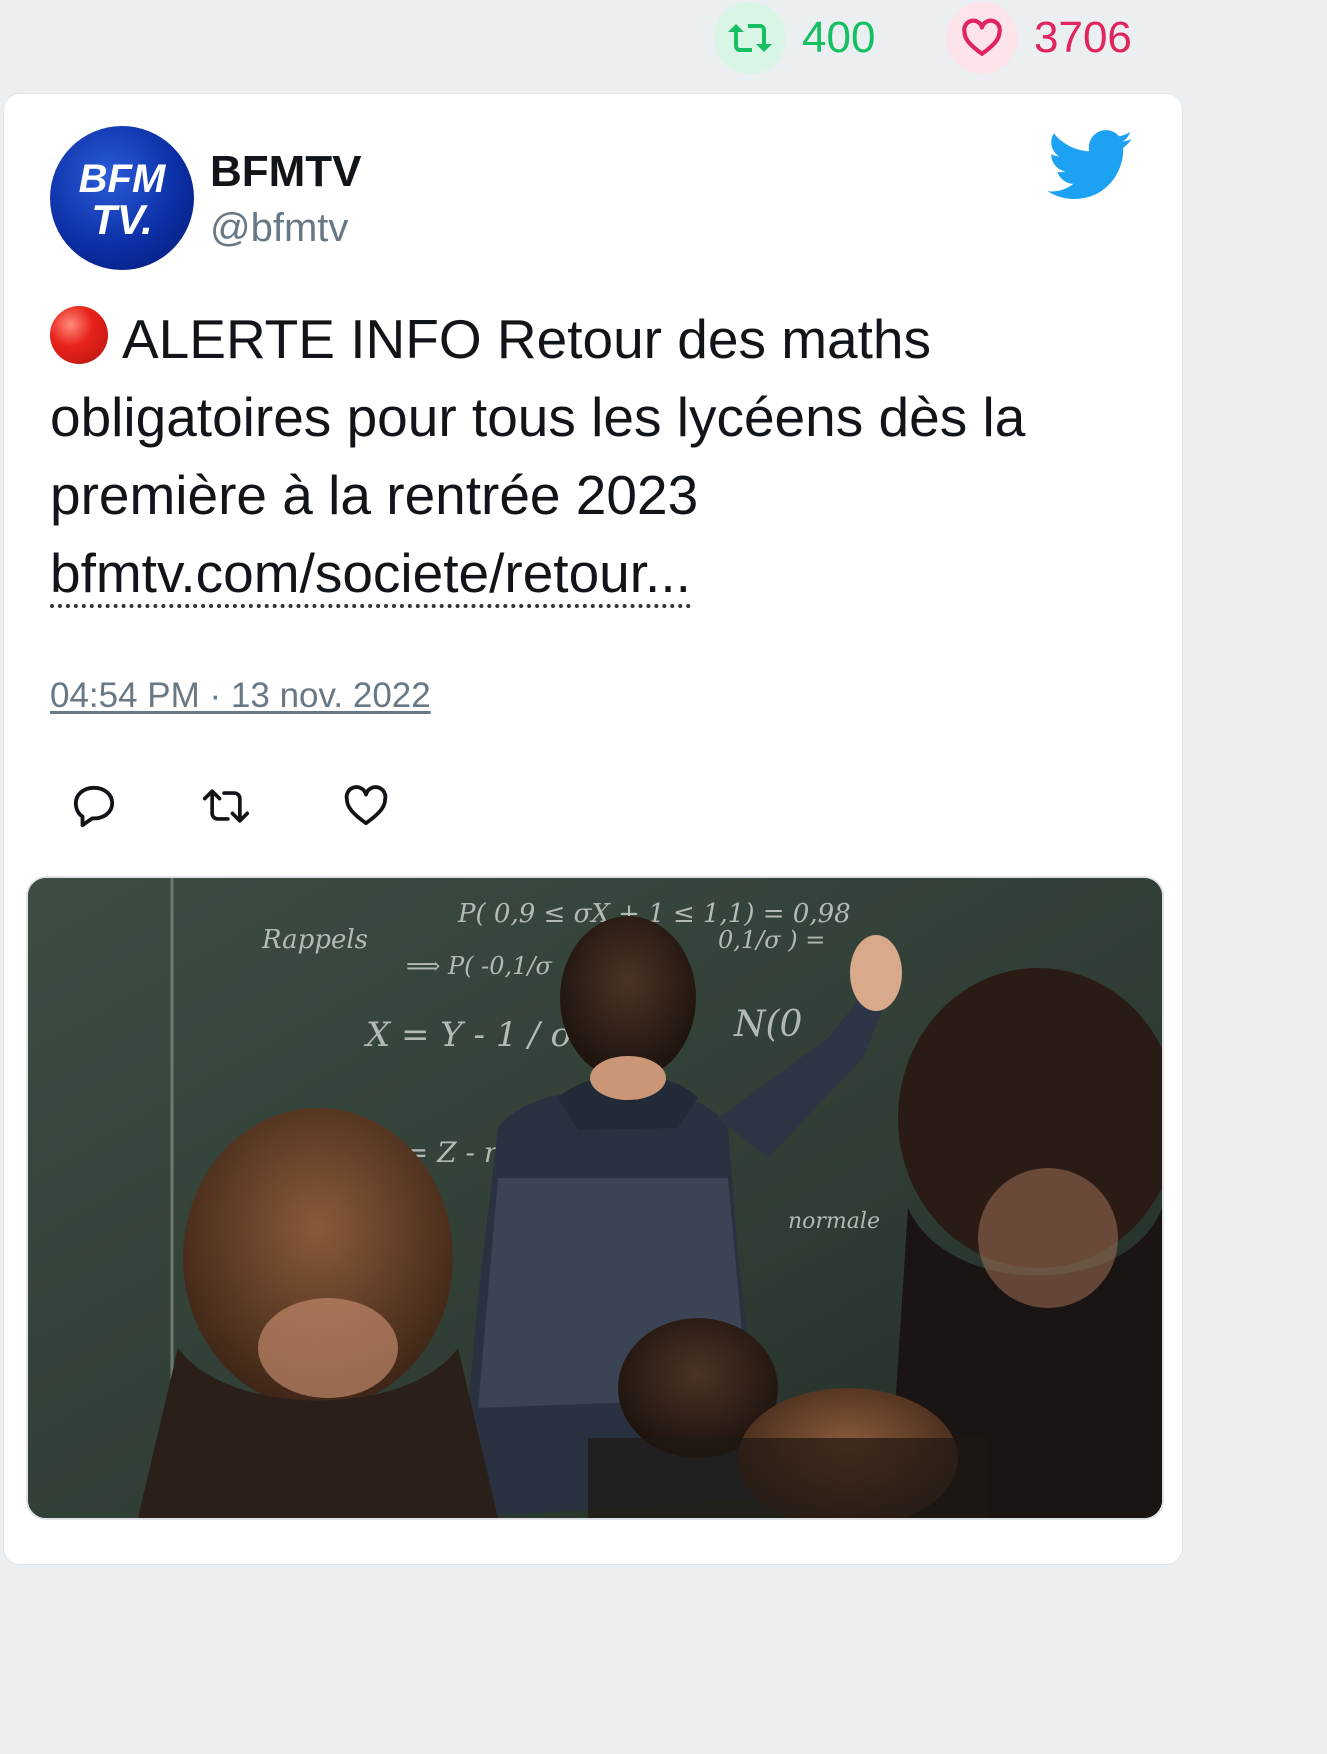  What do you see at coordinates (593, 40) in the screenshot?
I see `tweet-stats-bar: 400 3706` at bounding box center [593, 40].